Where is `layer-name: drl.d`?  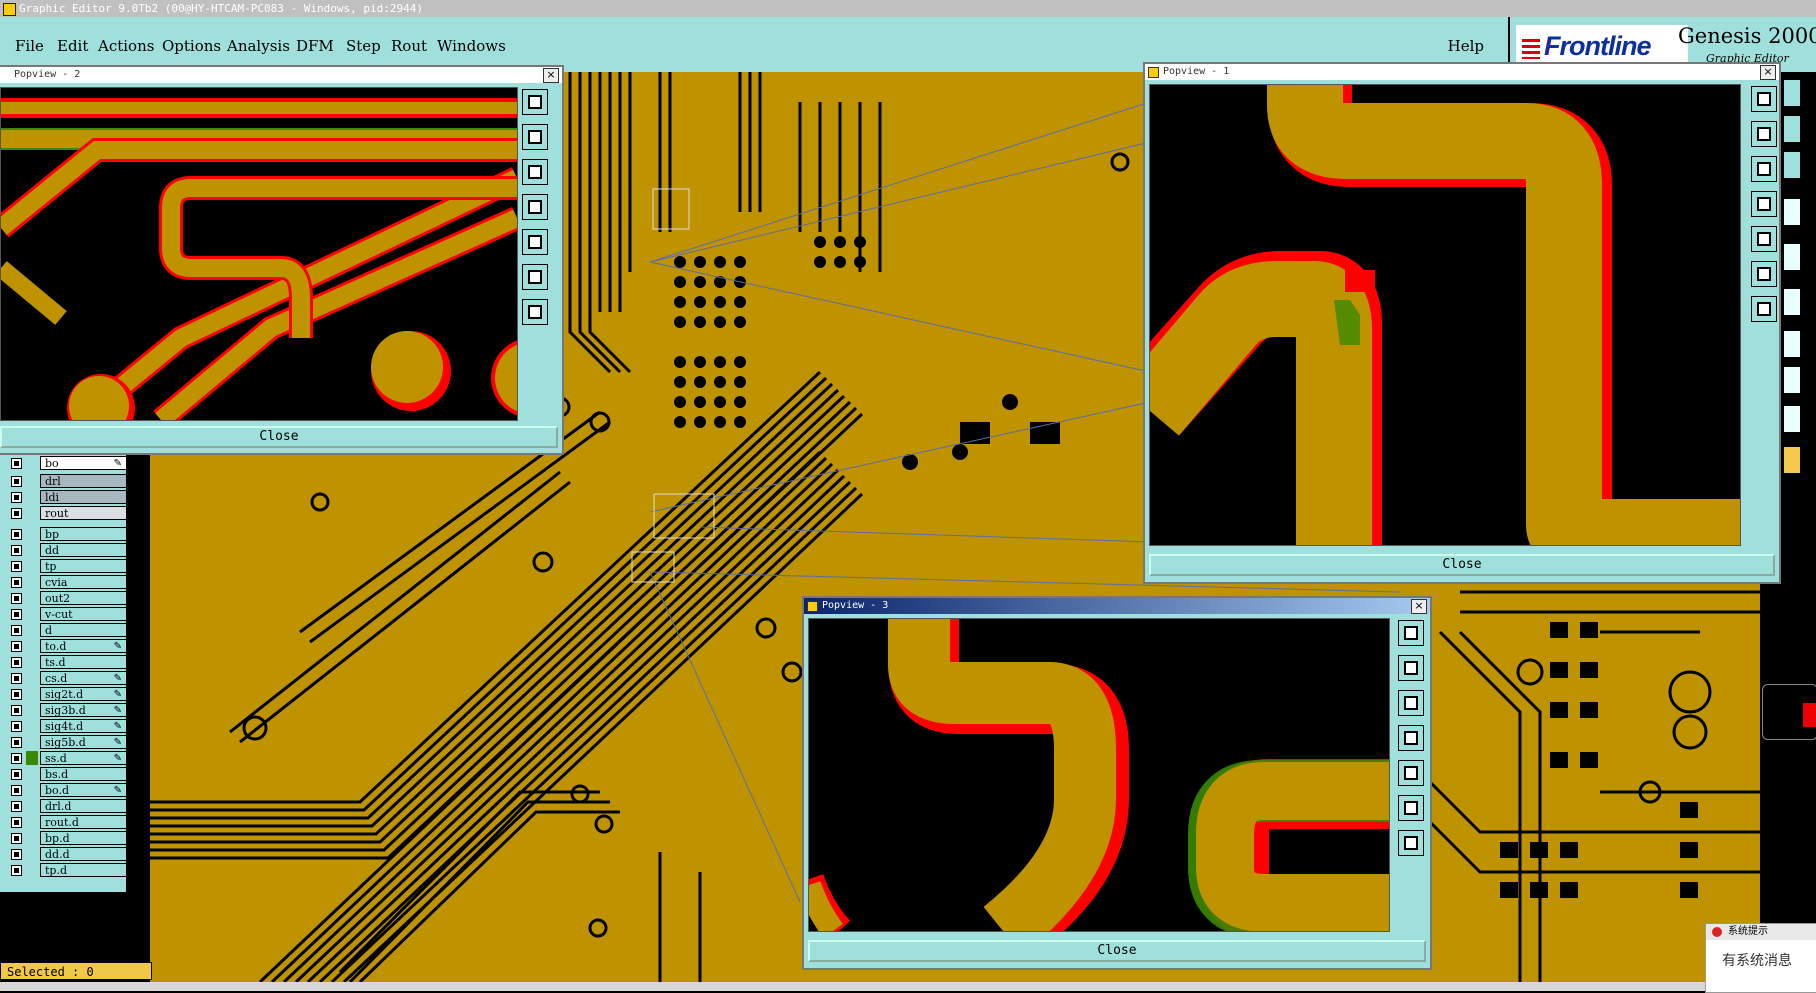
layer-name: drl.d is located at coordinates (83, 806).